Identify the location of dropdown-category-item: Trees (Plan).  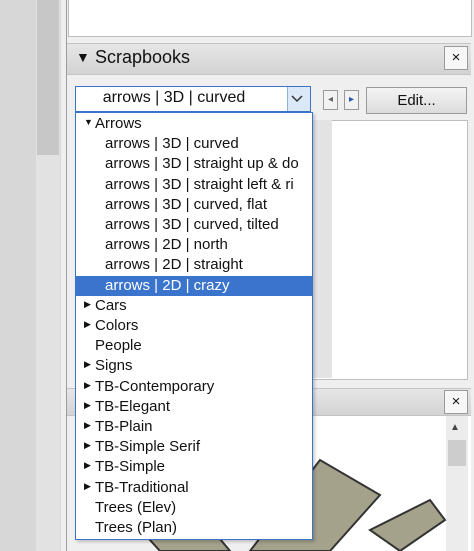
(194, 528).